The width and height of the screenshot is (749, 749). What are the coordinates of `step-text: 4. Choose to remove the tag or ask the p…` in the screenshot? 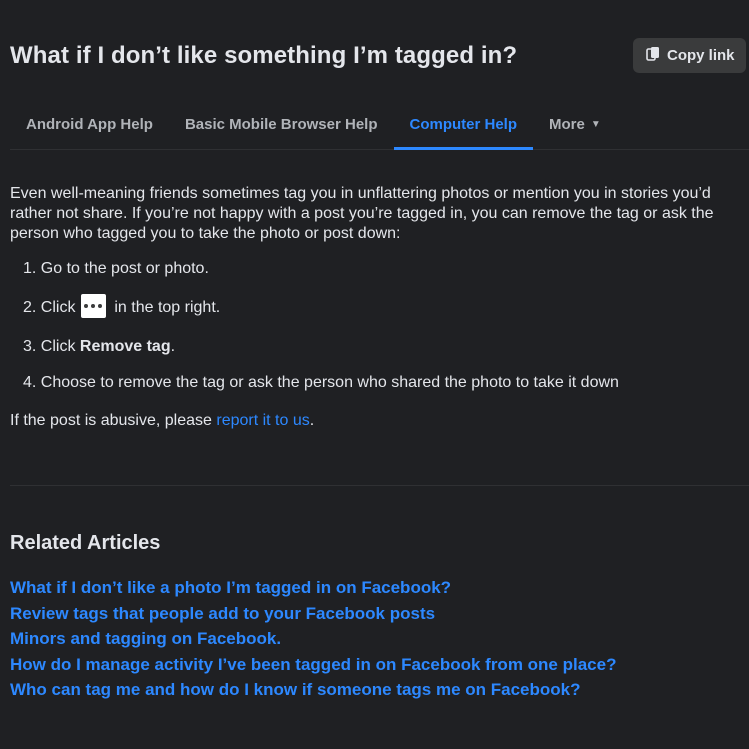 It's located at (321, 382).